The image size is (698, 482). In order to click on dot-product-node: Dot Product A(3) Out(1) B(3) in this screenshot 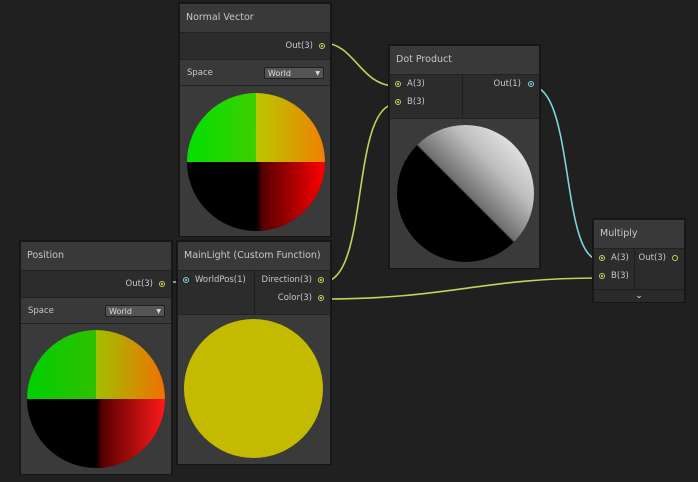, I will do `click(464, 156)`.